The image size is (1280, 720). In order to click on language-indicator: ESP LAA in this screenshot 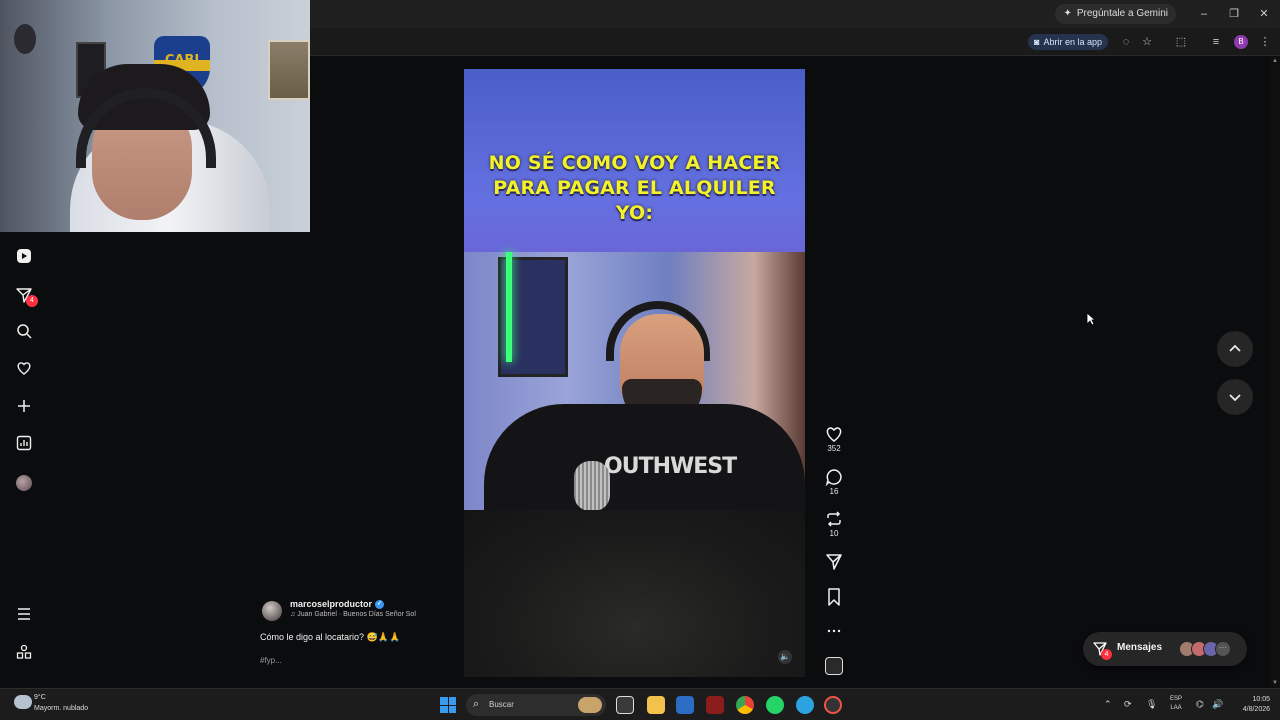, I will do `click(1176, 704)`.